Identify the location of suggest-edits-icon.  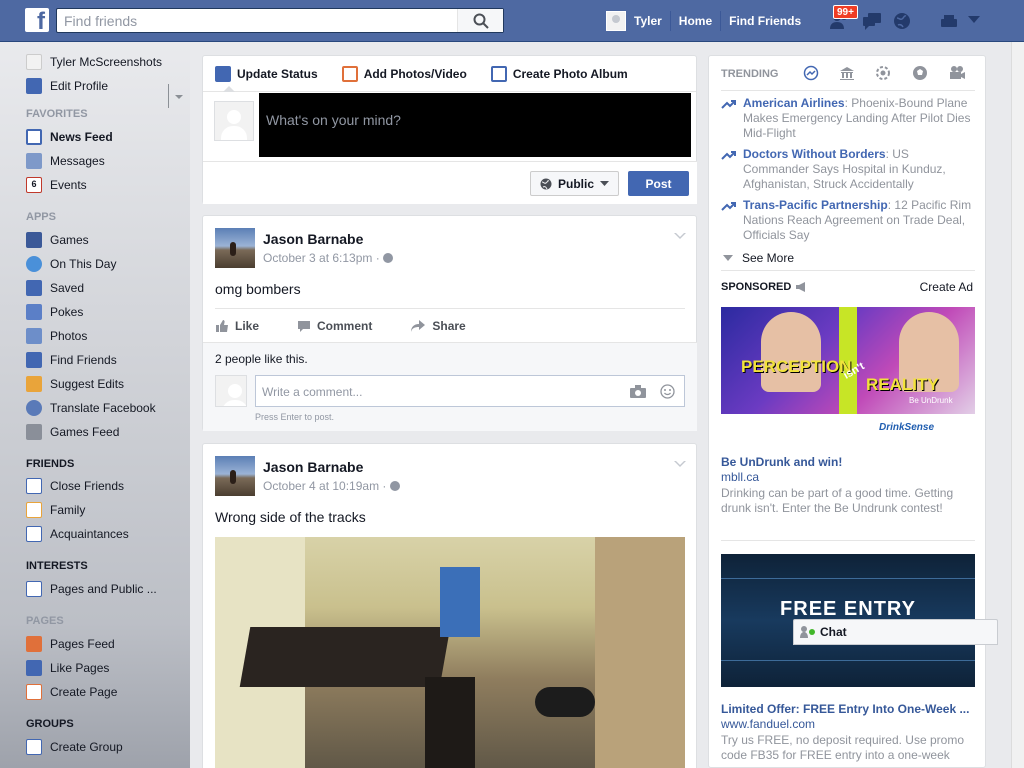
(34, 384).